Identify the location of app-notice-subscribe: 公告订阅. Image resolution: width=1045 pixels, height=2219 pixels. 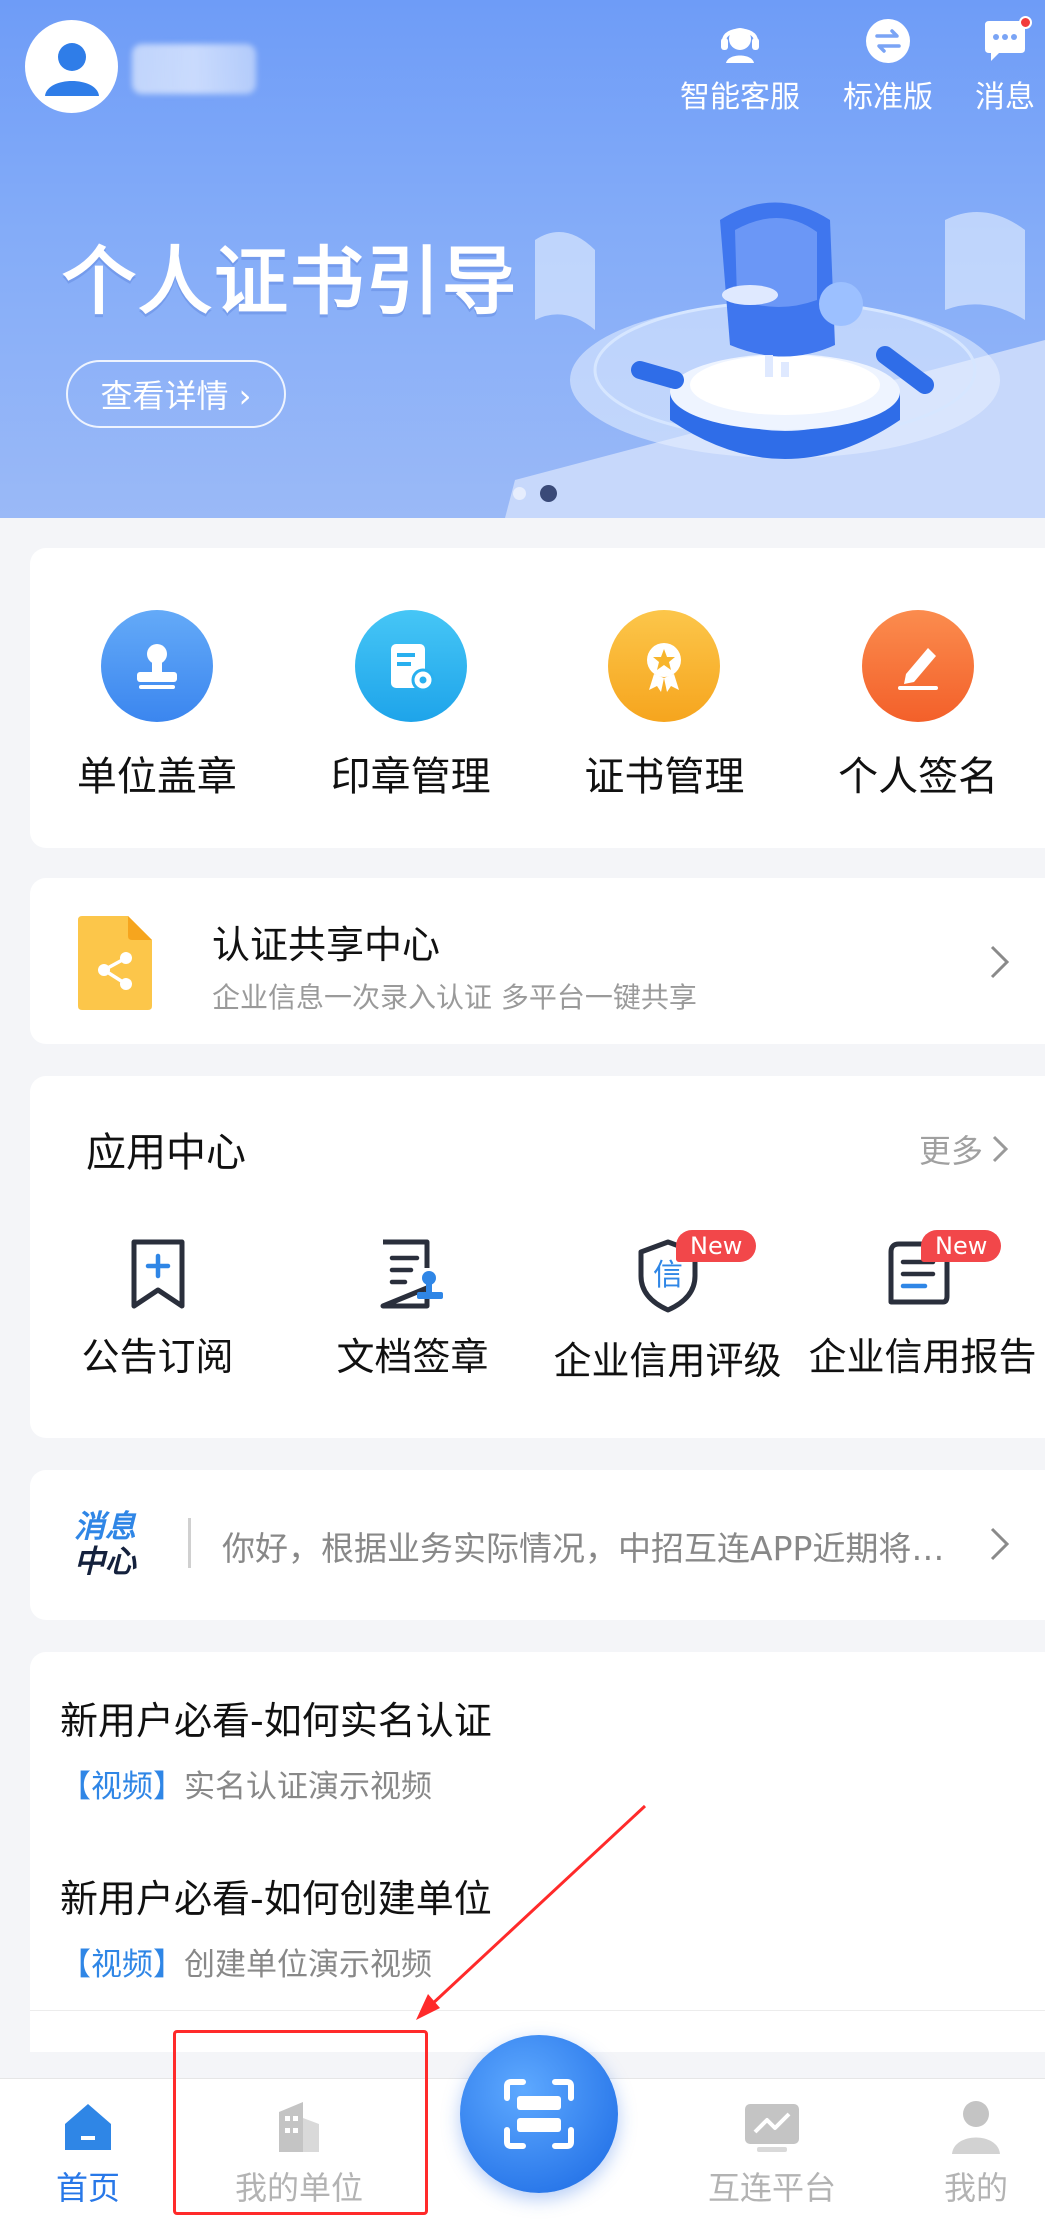
(157, 1311).